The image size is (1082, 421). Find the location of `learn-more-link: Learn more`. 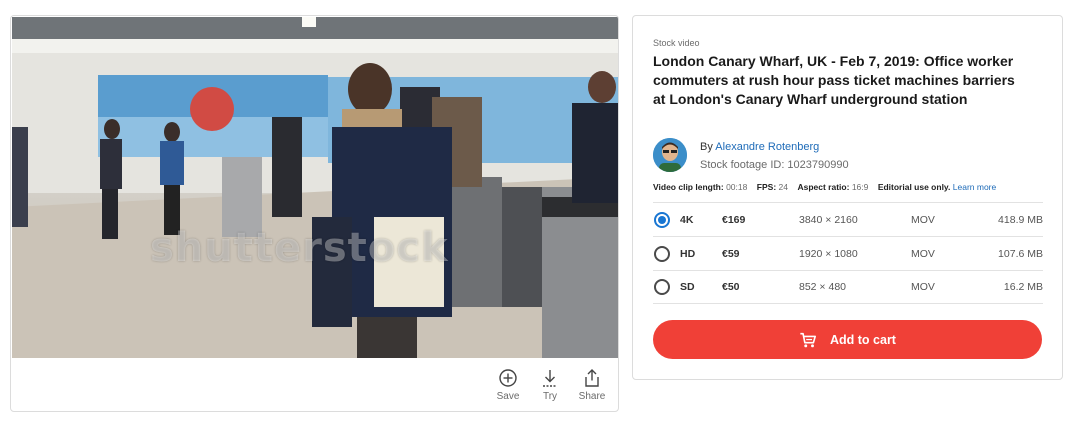

learn-more-link: Learn more is located at coordinates (974, 187).